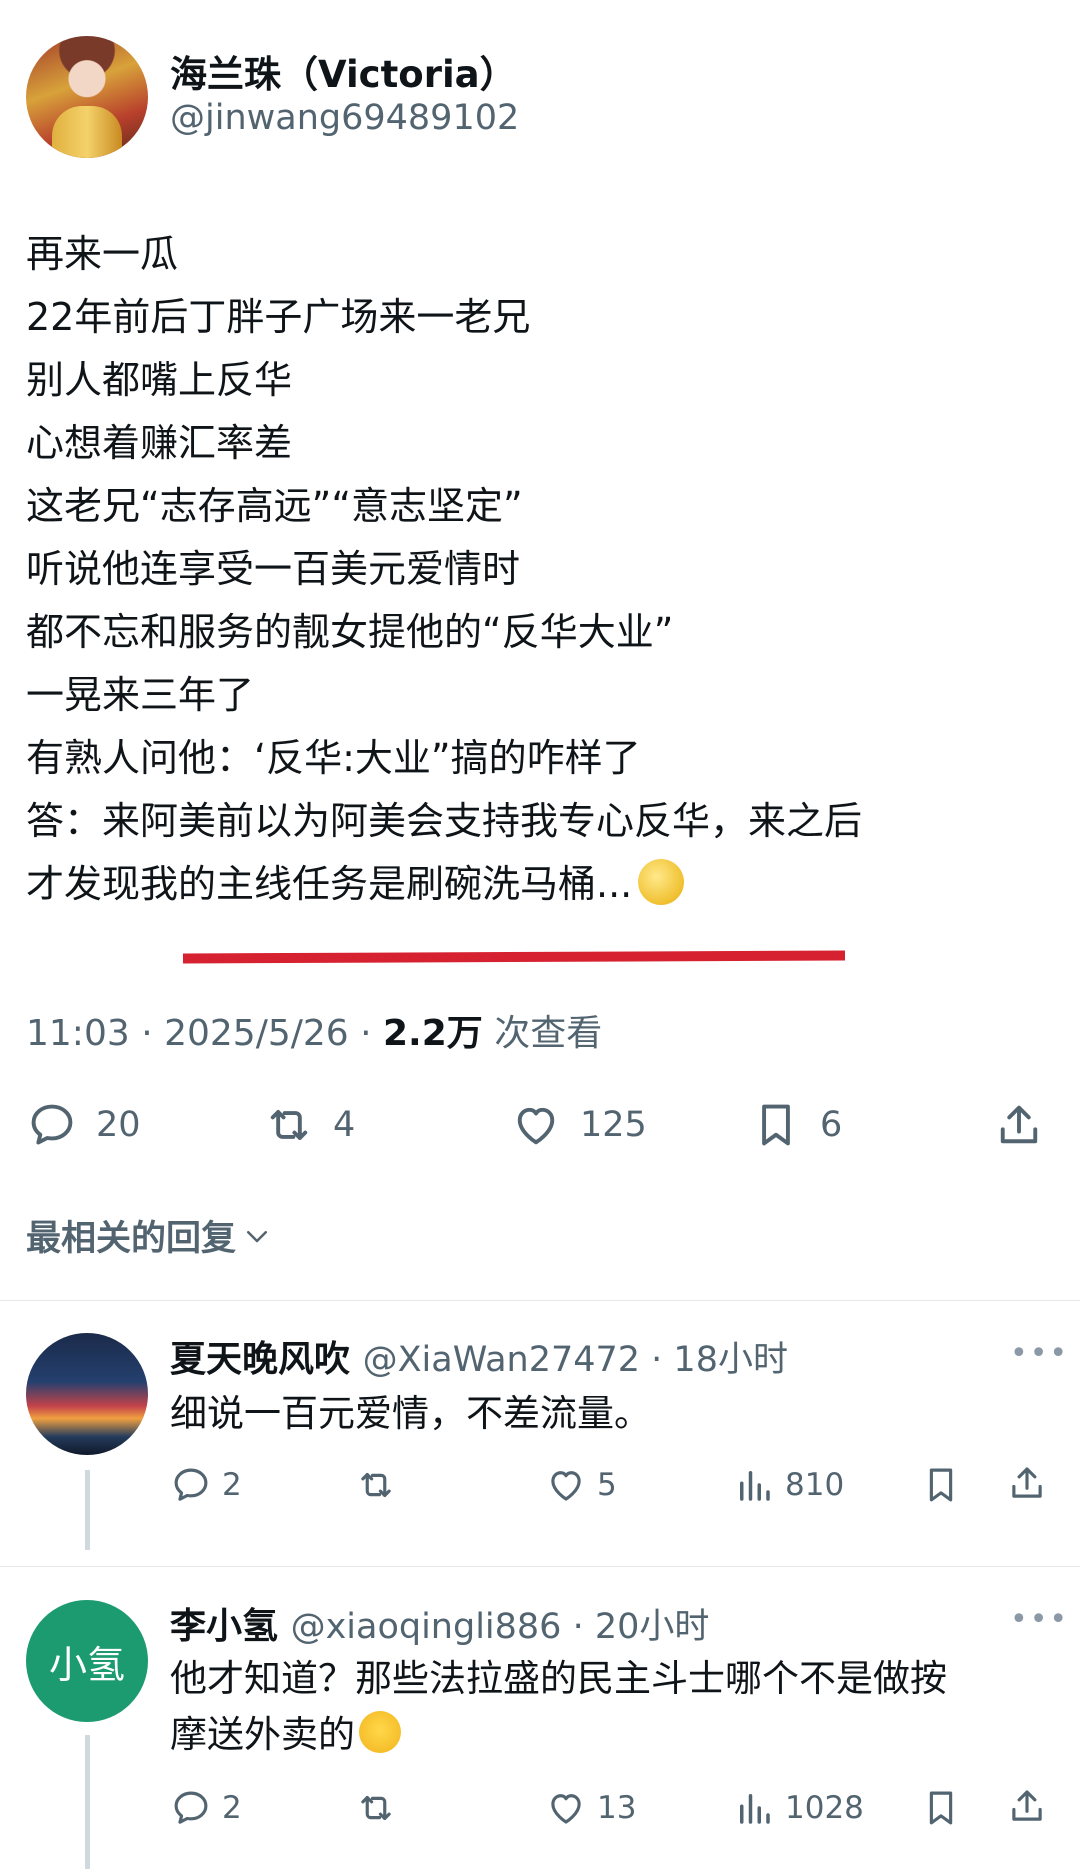  I want to click on reply-author-handle: @xiaoqingli886 · 20小时, so click(500, 1627).